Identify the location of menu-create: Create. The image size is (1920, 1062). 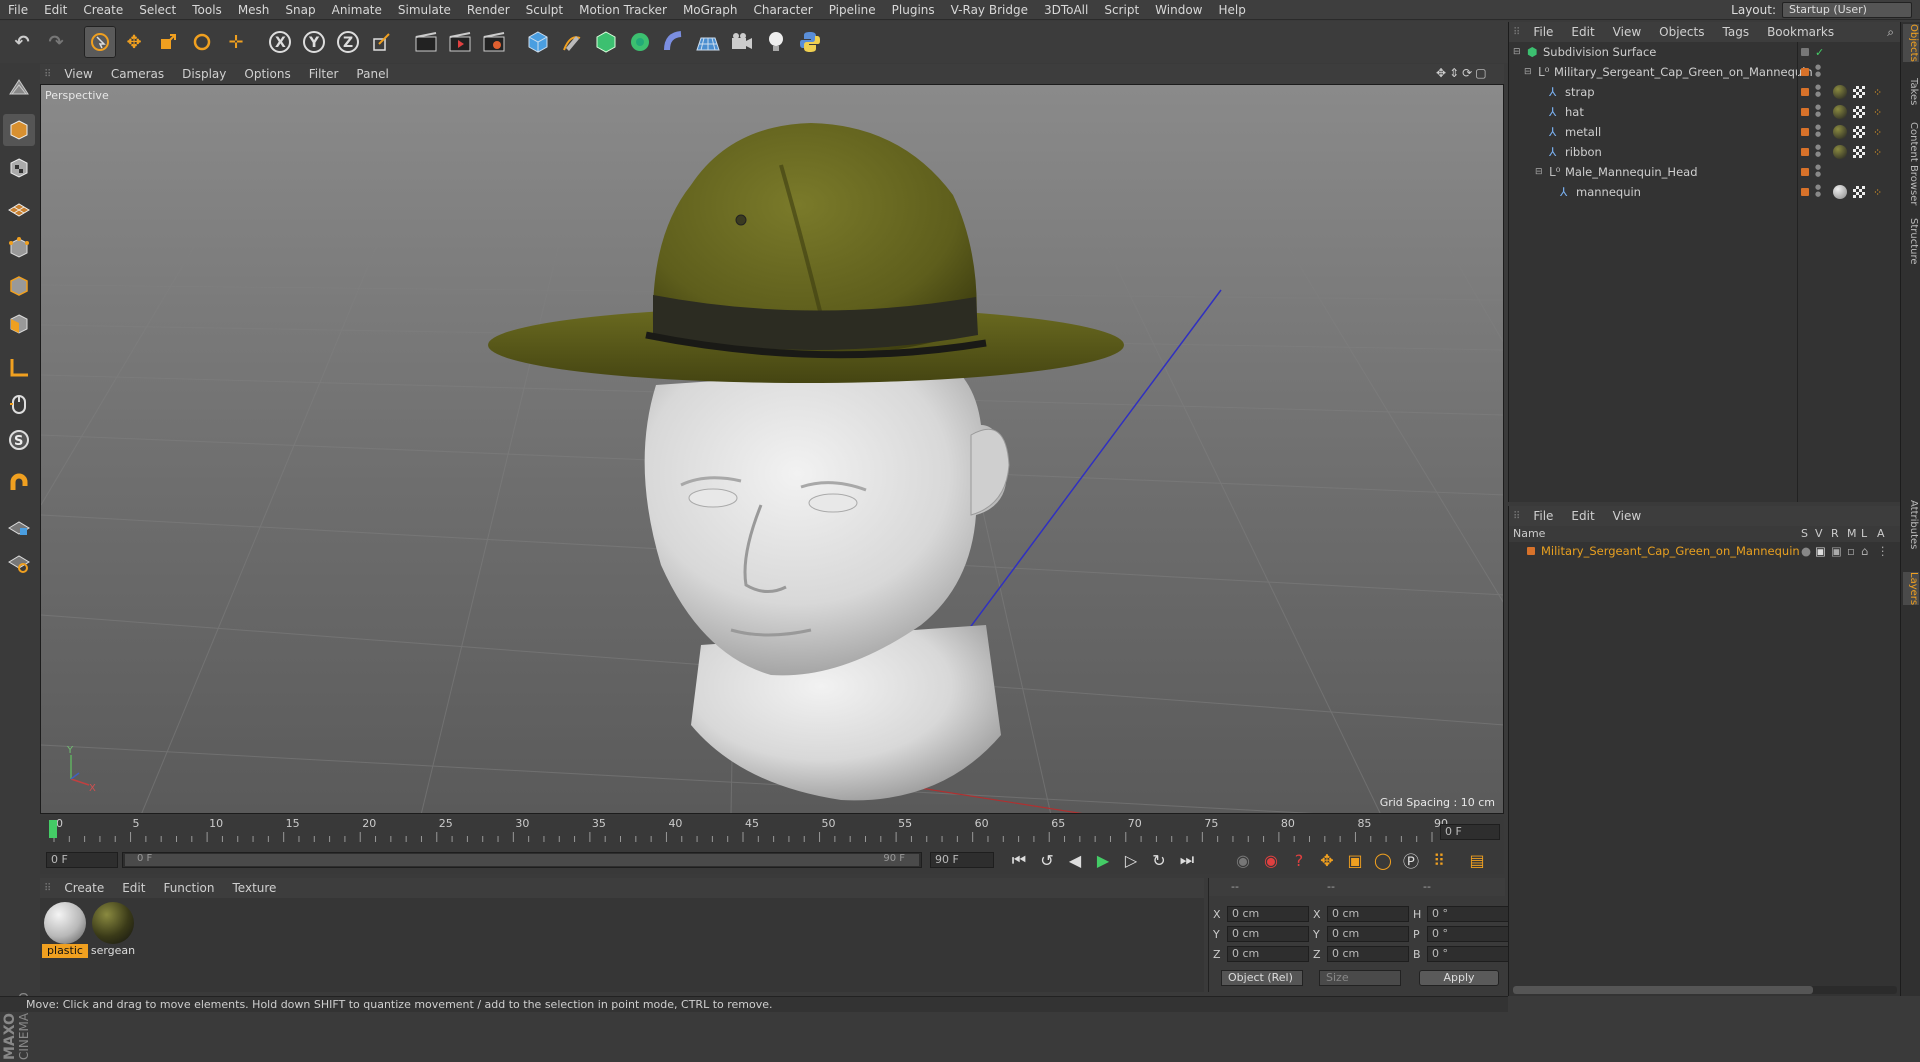
(103, 10).